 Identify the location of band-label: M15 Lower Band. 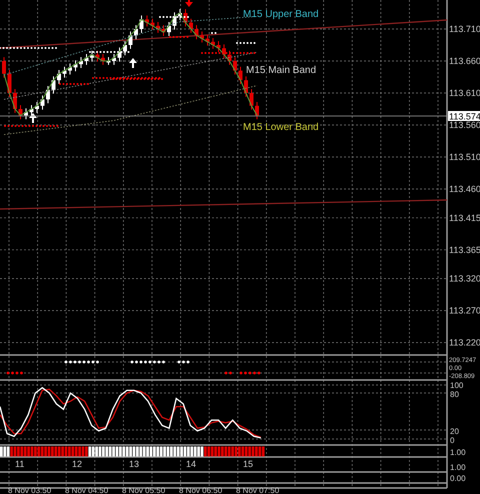
(281, 127).